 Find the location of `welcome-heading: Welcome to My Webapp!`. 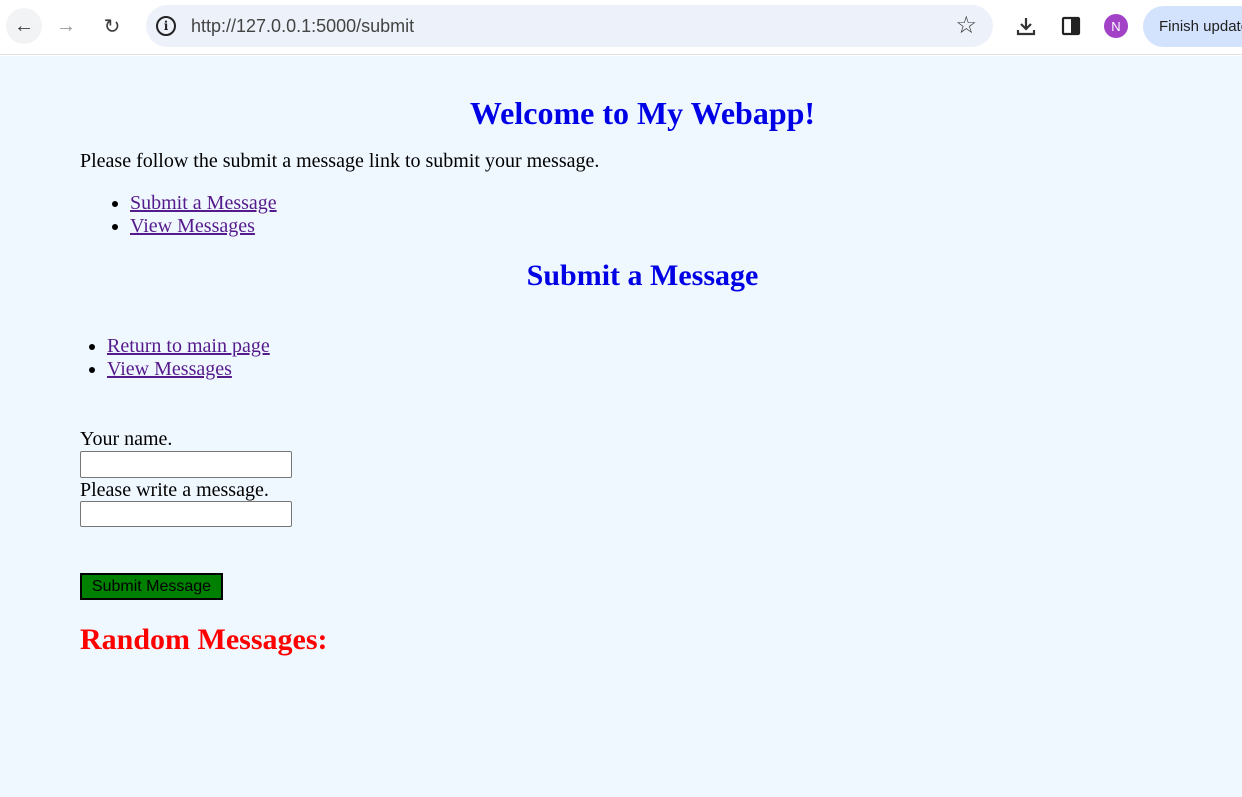

welcome-heading: Welcome to My Webapp! is located at coordinates (642, 113).